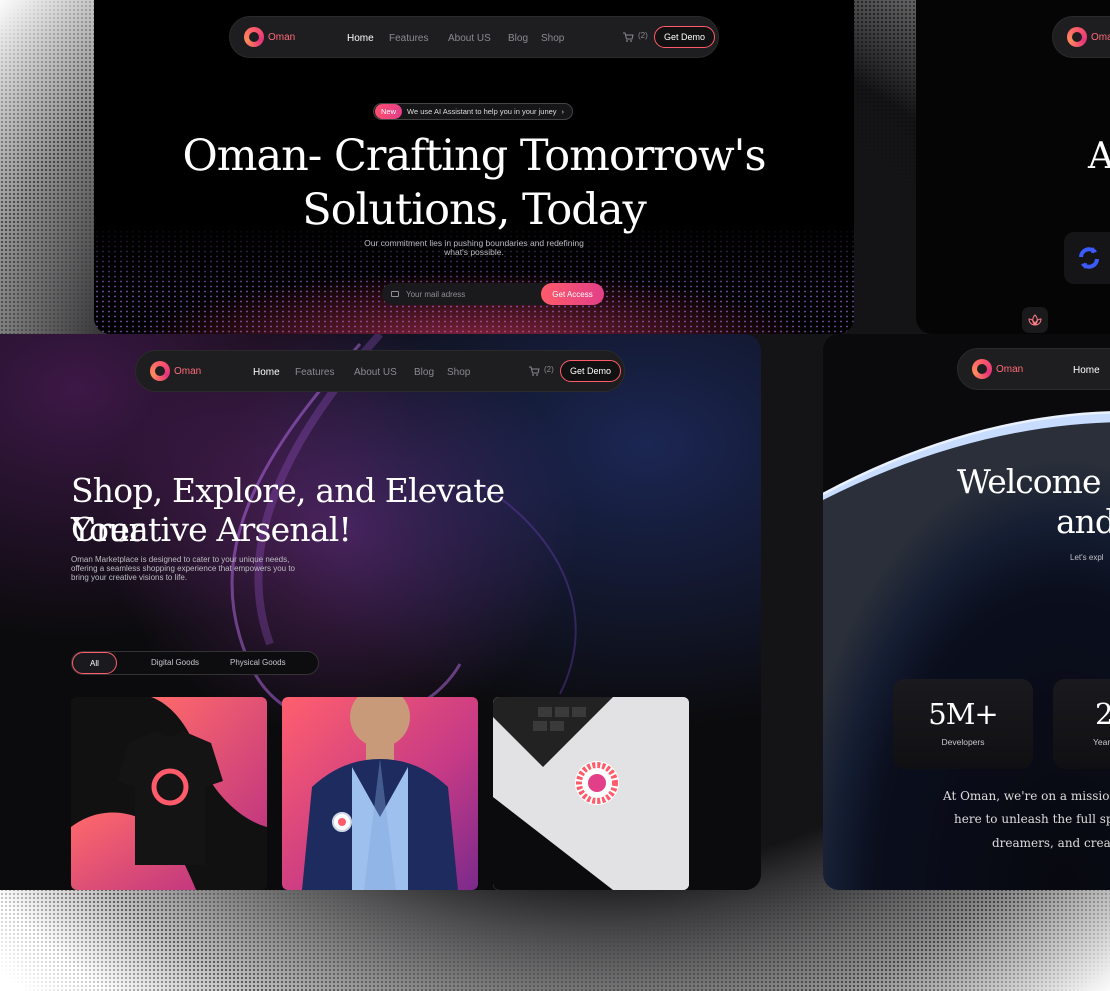  Describe the element at coordinates (389, 111) in the screenshot. I see `new-tag: New` at that location.